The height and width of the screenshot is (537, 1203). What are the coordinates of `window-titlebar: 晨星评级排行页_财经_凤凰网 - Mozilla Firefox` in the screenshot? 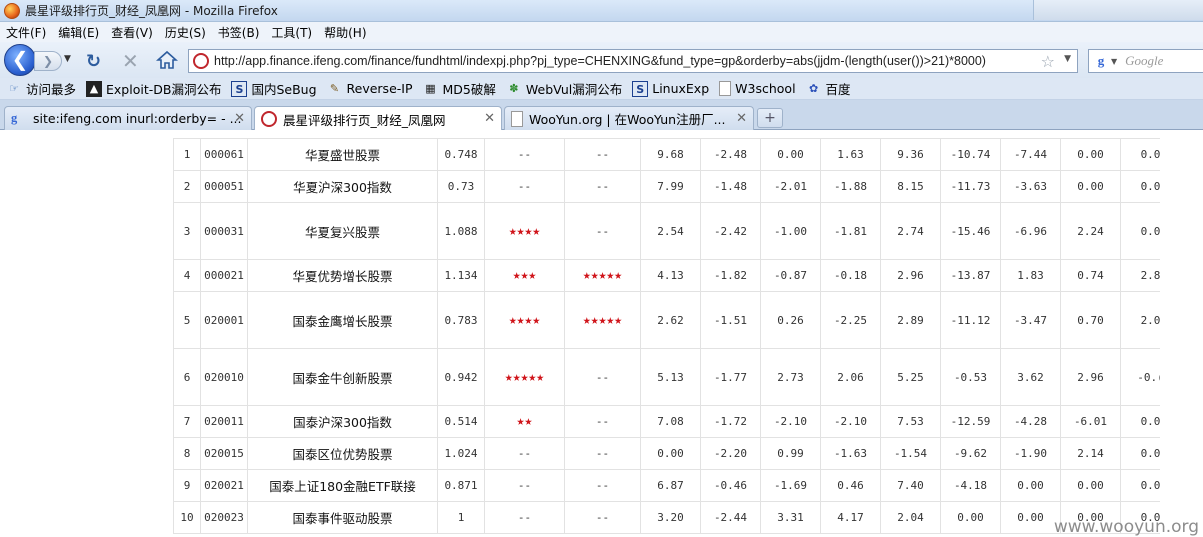 It's located at (601, 11).